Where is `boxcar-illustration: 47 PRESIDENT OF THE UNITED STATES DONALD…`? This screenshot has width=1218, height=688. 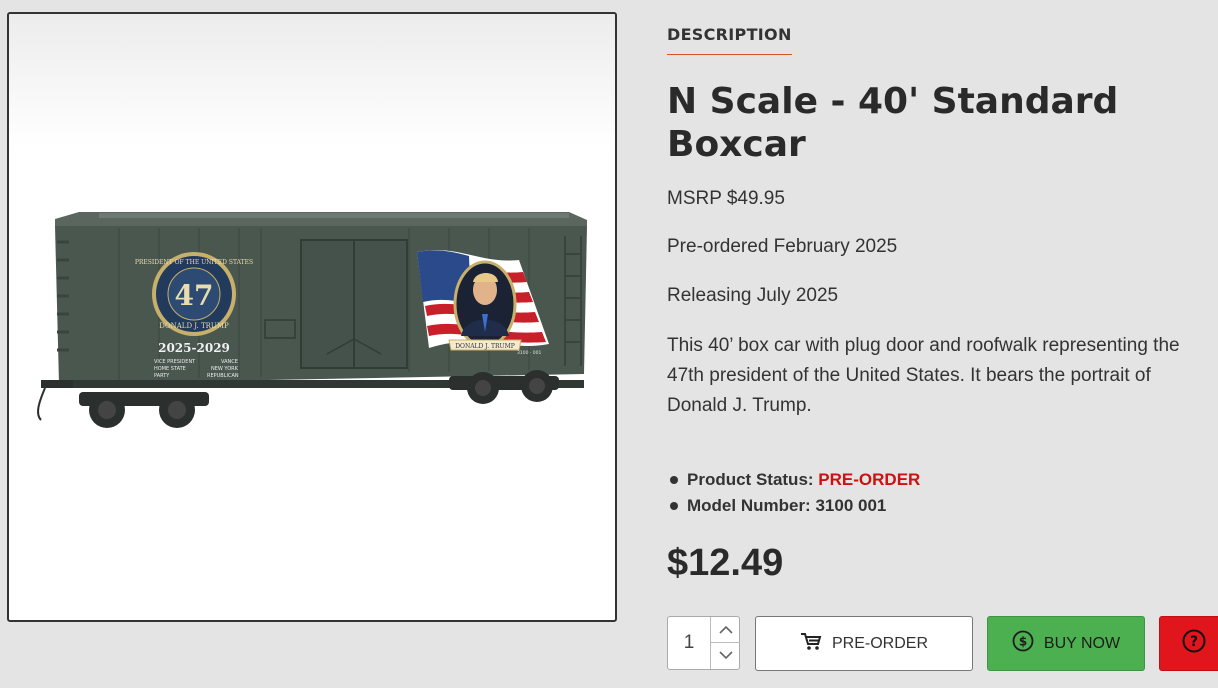
boxcar-illustration: 47 PRESIDENT OF THE UNITED STATES DONALD… is located at coordinates (312, 320).